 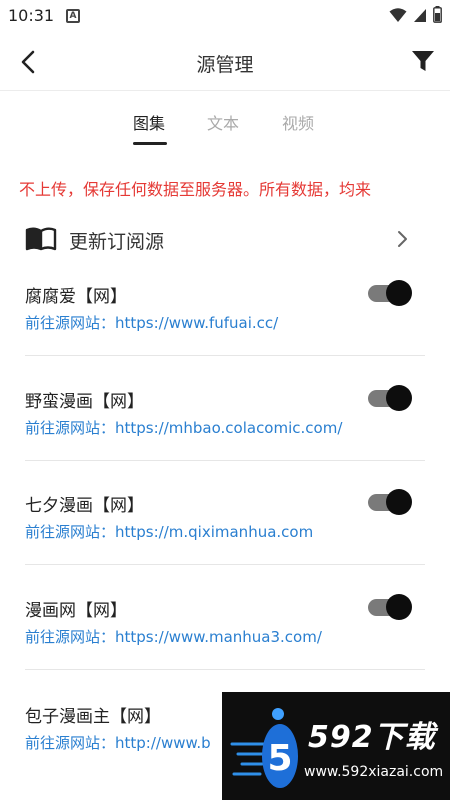 I want to click on update-subscription-row: 更新订阅源, so click(x=225, y=240).